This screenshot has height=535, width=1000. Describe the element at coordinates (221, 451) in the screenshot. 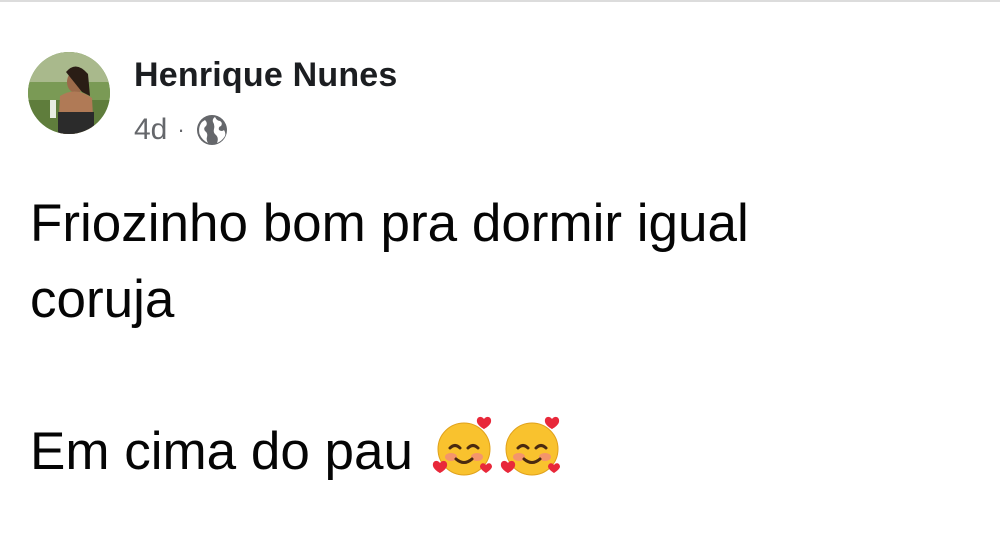

I see `post-text-line-content: Em cima do pau` at that location.